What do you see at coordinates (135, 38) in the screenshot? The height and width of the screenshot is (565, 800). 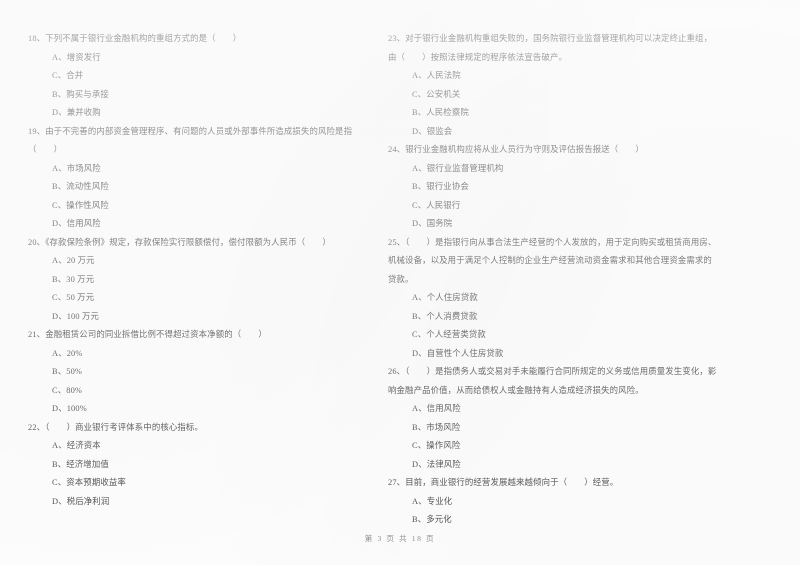 I see `question-stem: 18、下列不属于银行业金融机构的重组方式的是（ ）` at bounding box center [135, 38].